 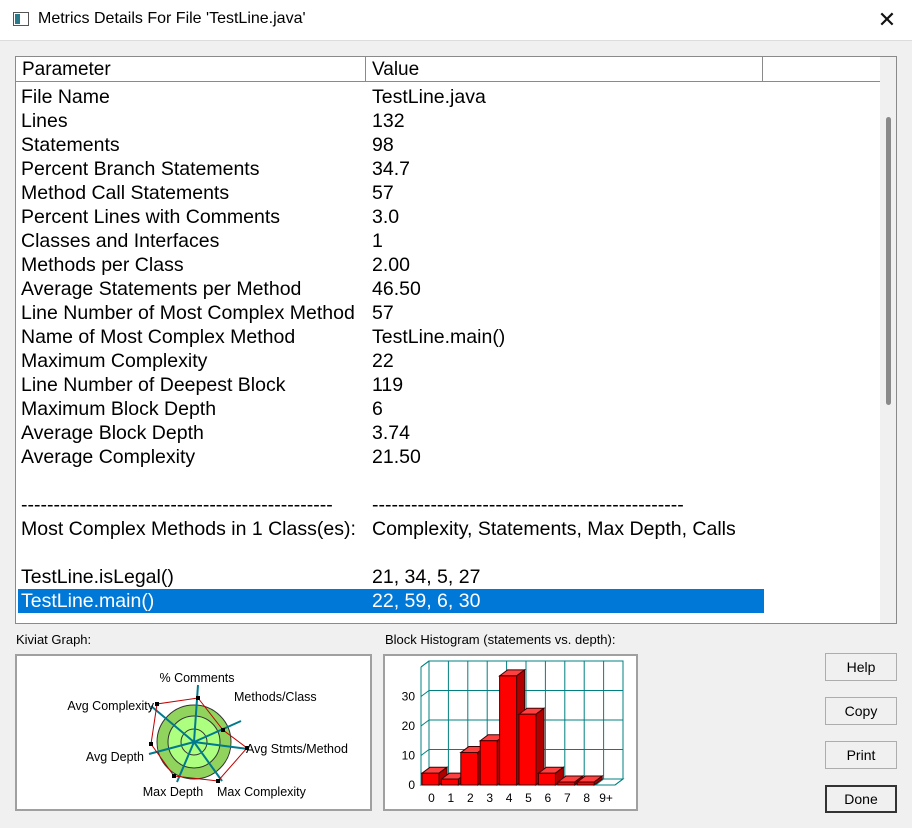 I want to click on value-cell: Complexity, Statements, Max Depth, Calls, so click(x=554, y=529).